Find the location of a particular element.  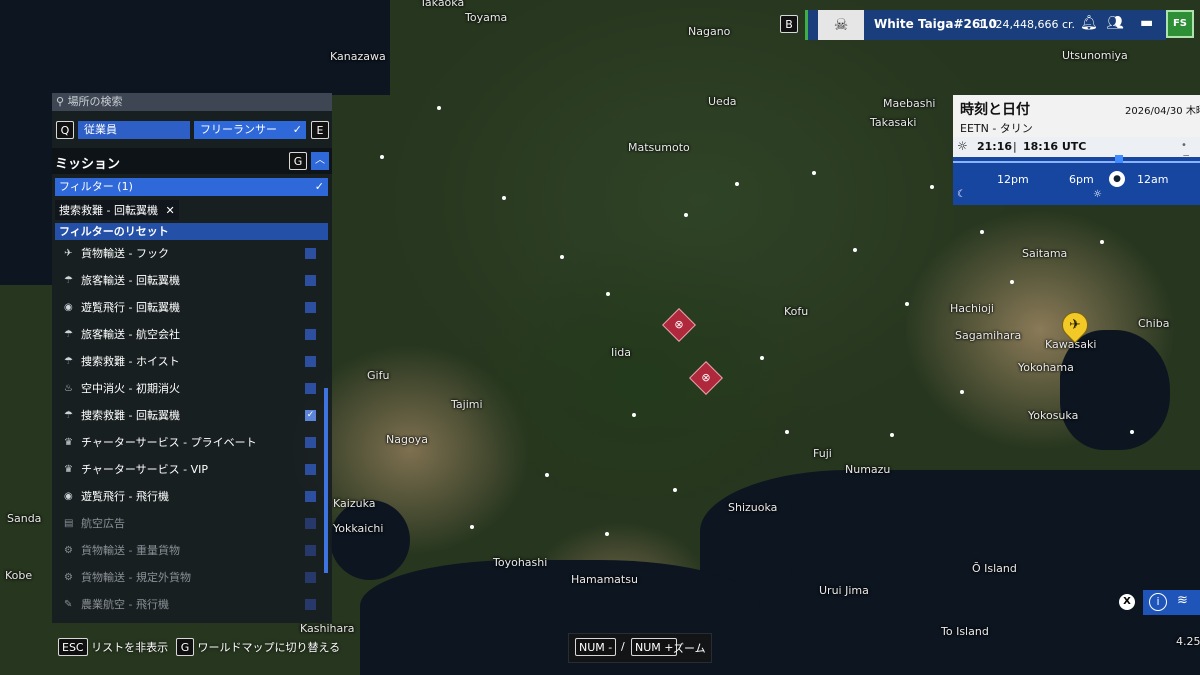

filter-tag-label: 捜索救難 - 回転翼機 is located at coordinates (108, 210).